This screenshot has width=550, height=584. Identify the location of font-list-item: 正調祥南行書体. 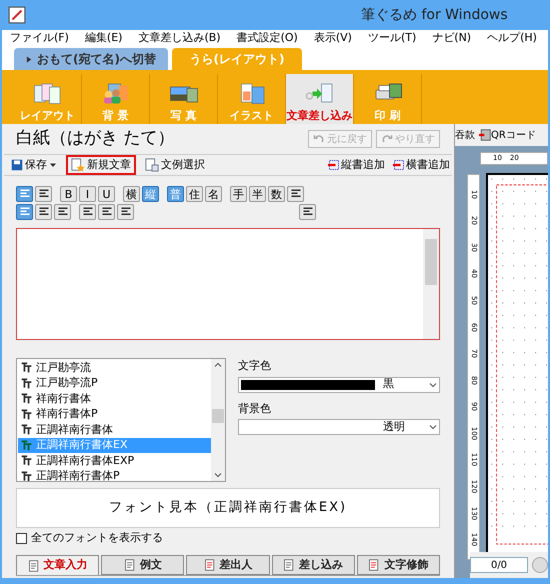
(114, 430).